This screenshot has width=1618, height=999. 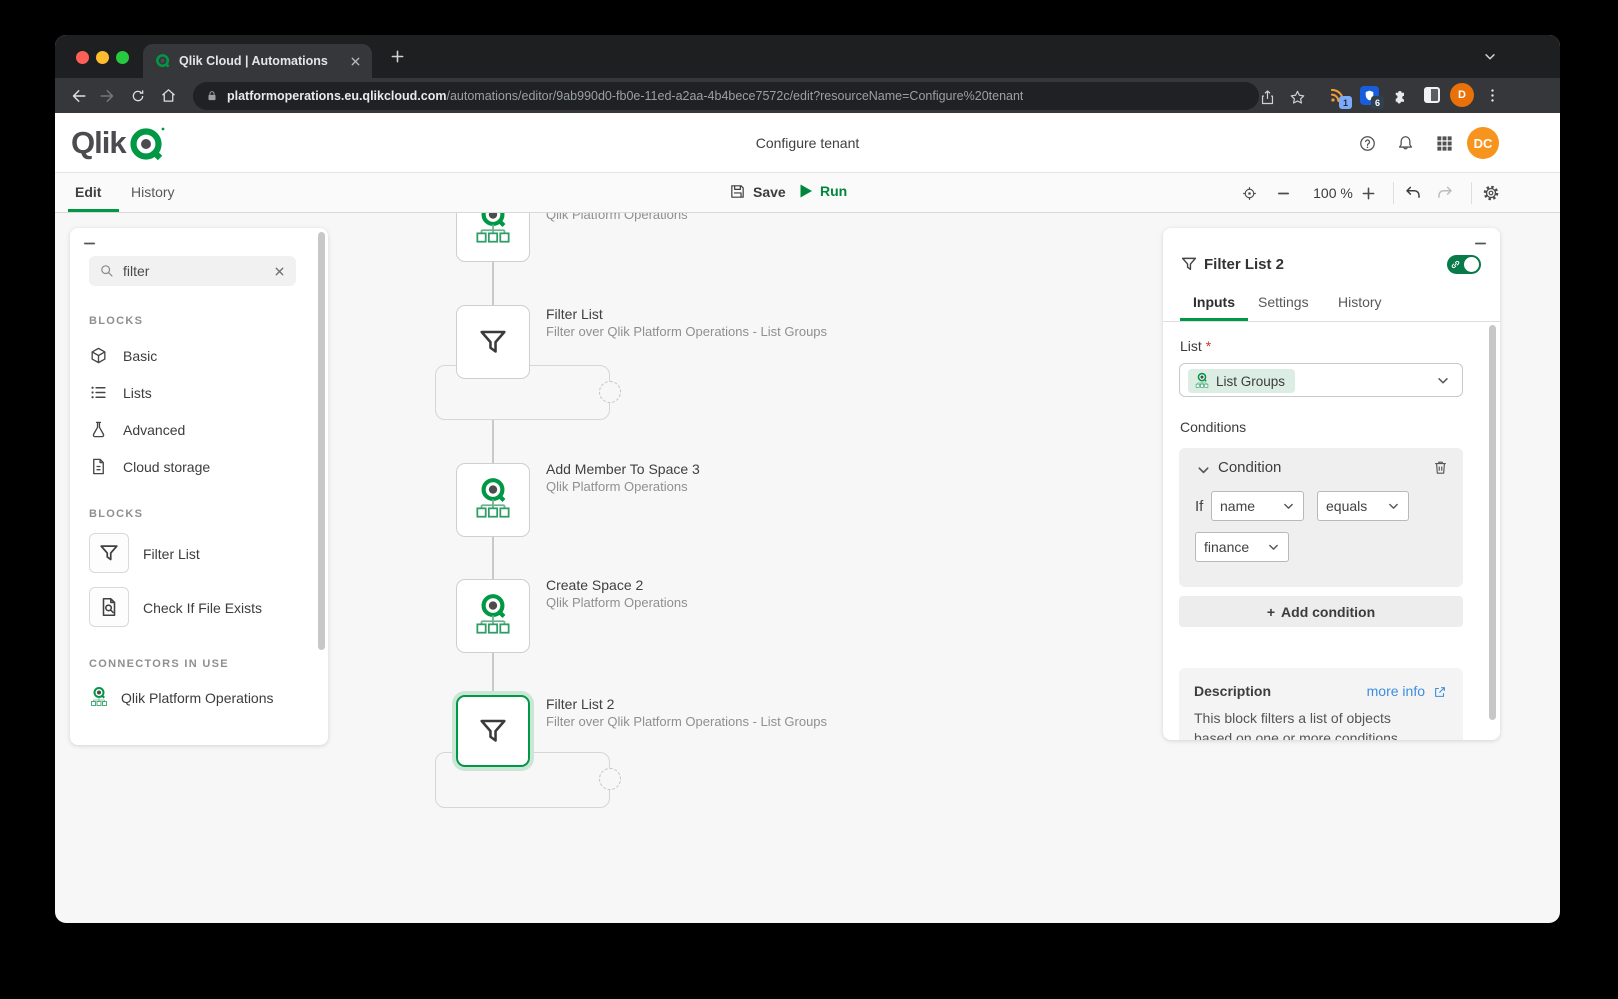 I want to click on condition-operator-value: equals, so click(x=1347, y=506).